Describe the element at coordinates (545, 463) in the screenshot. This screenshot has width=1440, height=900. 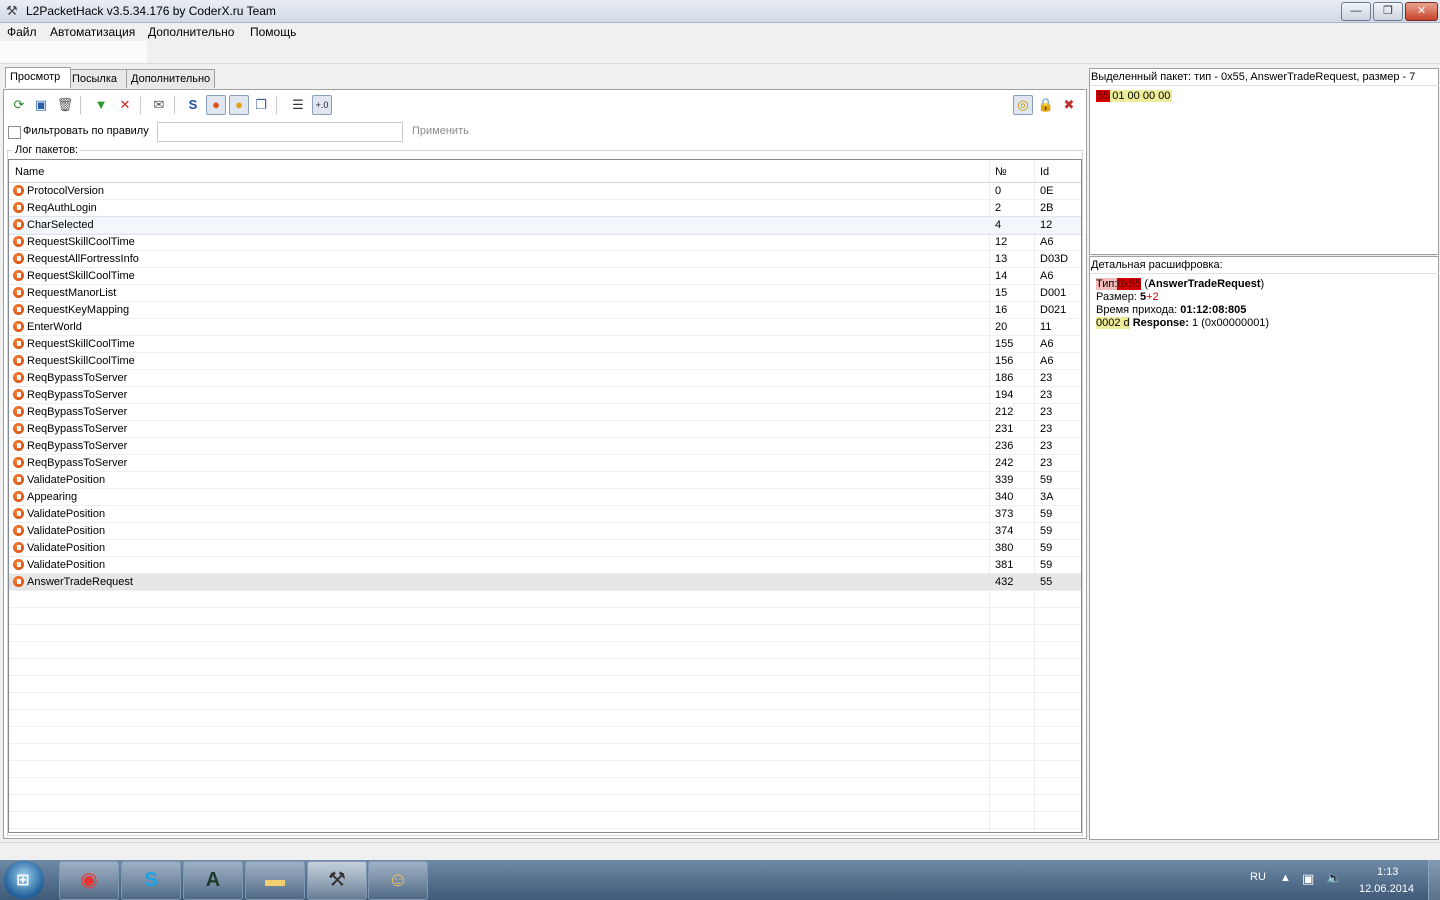
I see `table-row: ReqBypassToServer 242 23` at that location.